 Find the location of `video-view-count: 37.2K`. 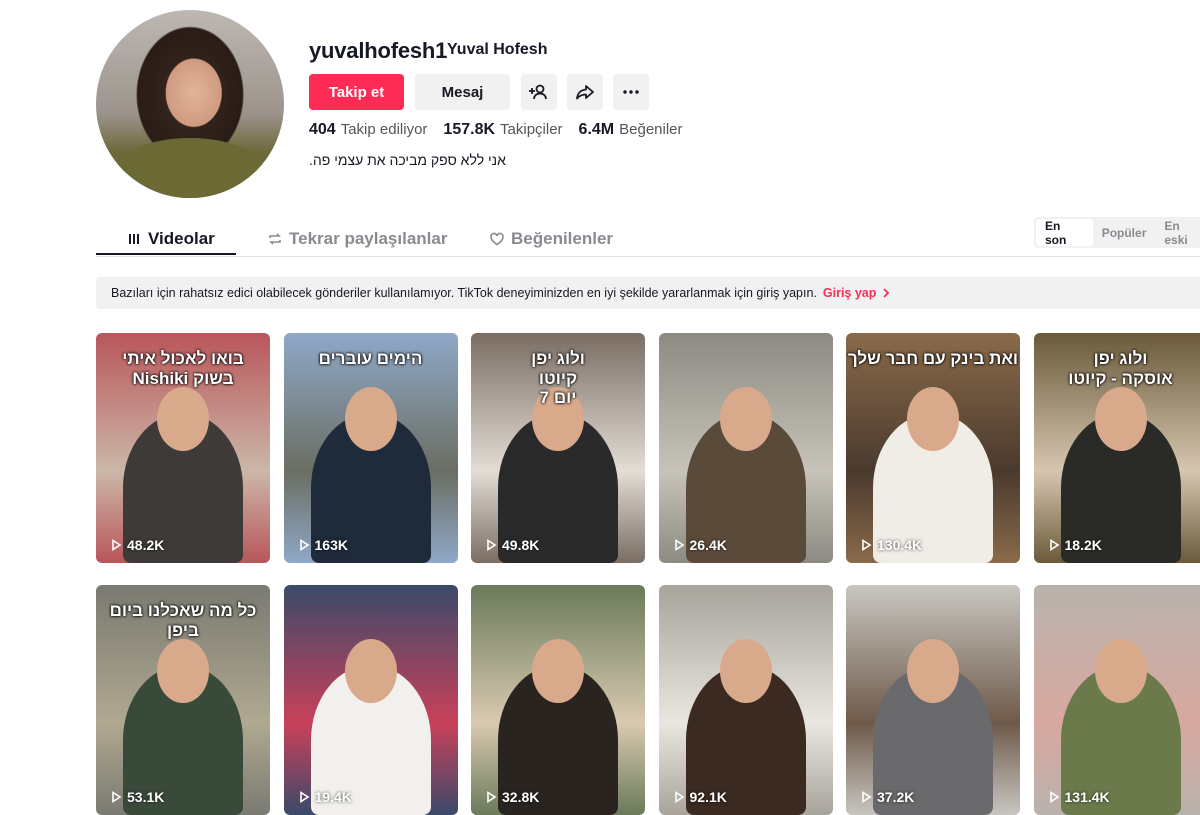

video-view-count: 37.2K is located at coordinates (887, 797).